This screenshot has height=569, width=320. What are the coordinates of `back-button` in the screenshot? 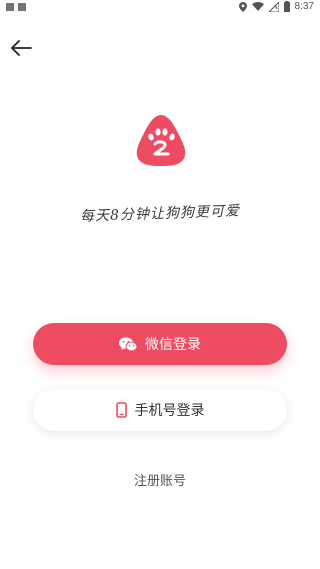 It's located at (21, 48).